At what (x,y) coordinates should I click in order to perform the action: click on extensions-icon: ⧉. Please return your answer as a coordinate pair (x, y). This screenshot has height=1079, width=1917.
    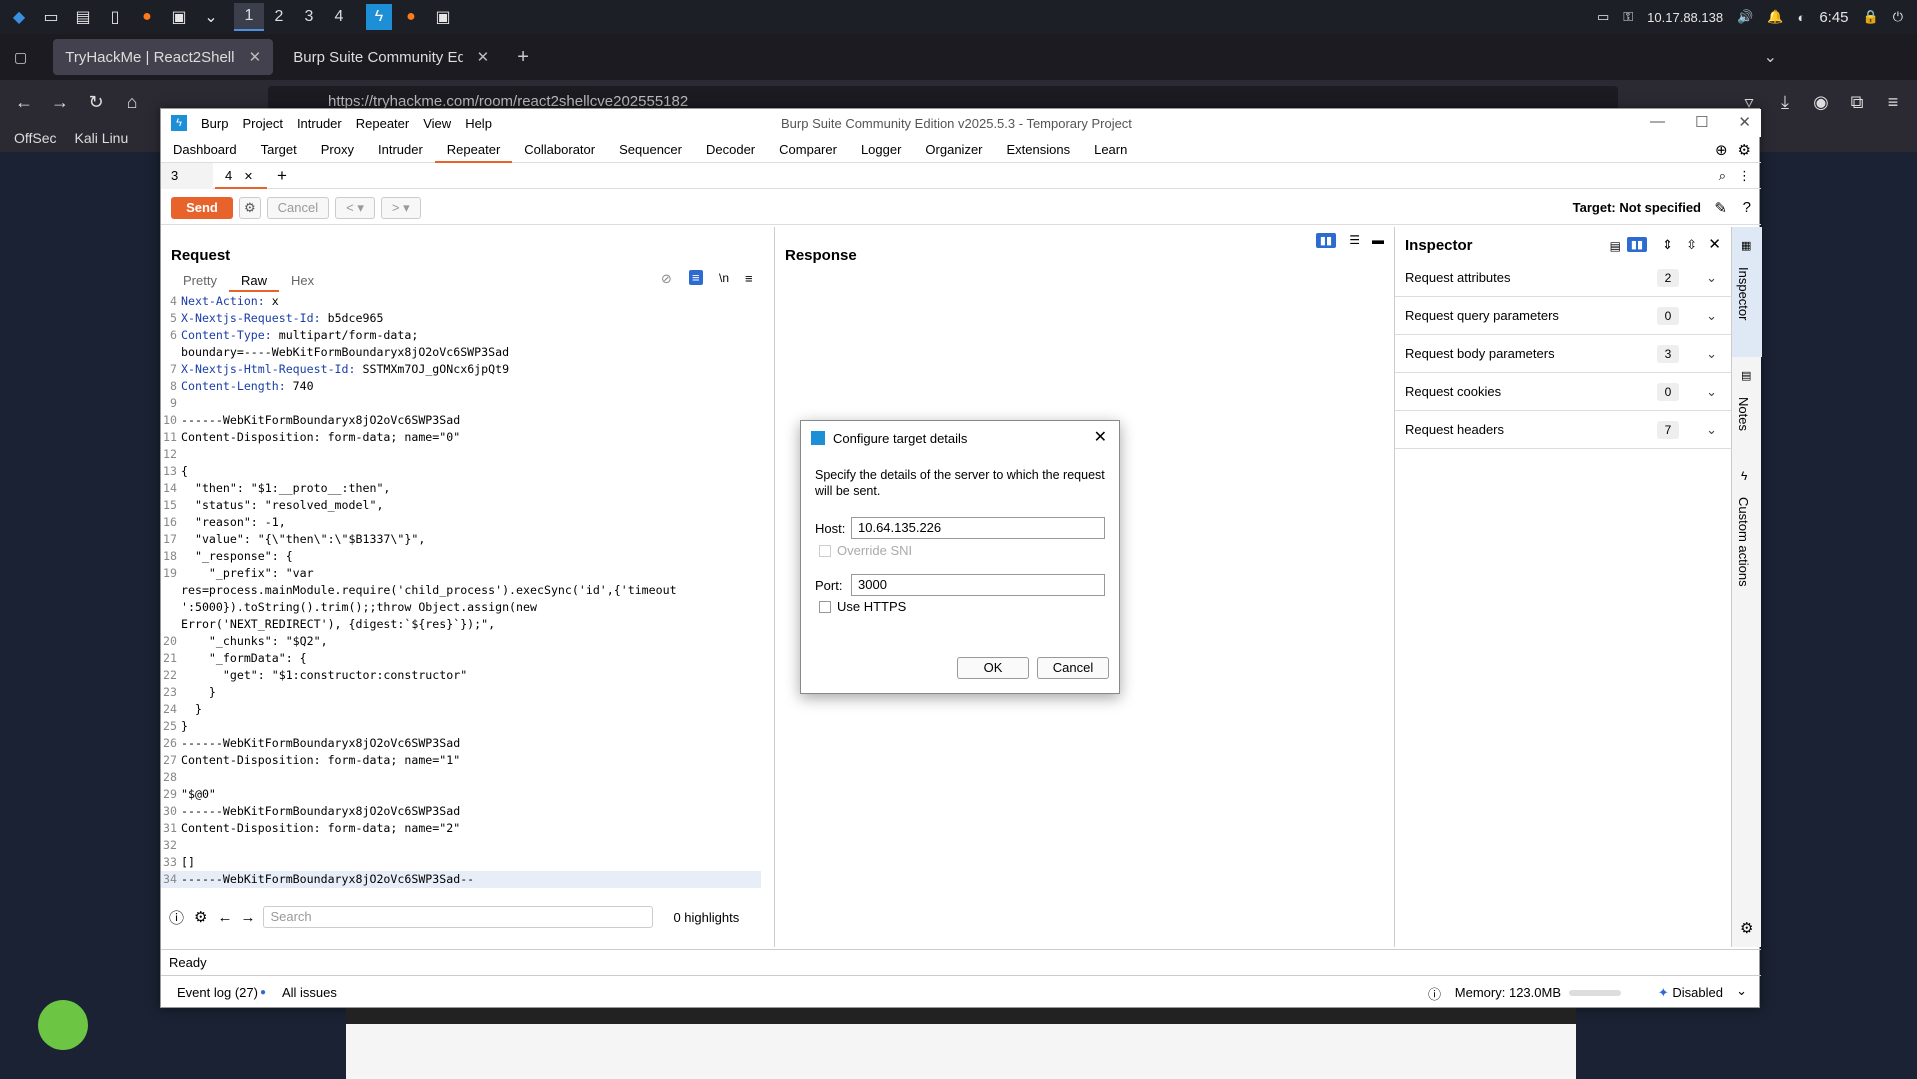
    Looking at the image, I should click on (1857, 102).